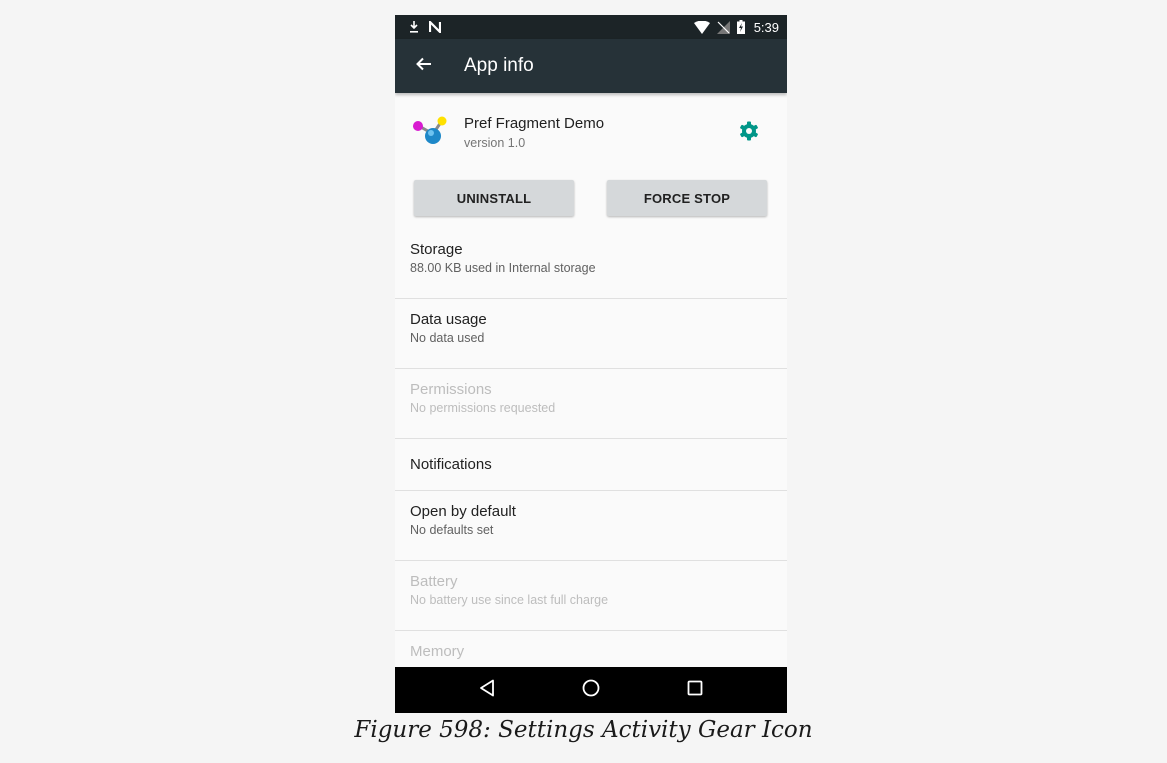 This screenshot has width=1167, height=763. Describe the element at coordinates (495, 143) in the screenshot. I see `app-version: version 1.0` at that location.